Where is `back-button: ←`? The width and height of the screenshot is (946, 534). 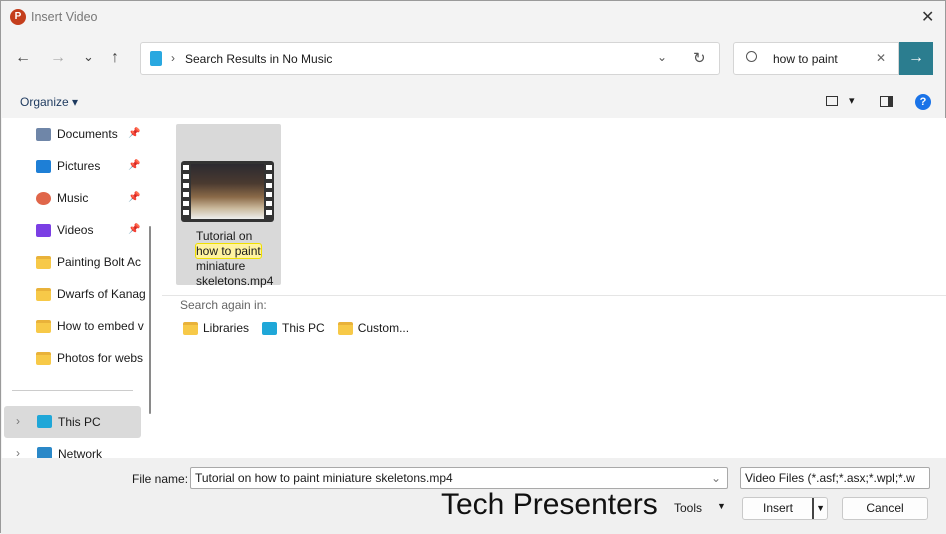
back-button: ← is located at coordinates (23, 58).